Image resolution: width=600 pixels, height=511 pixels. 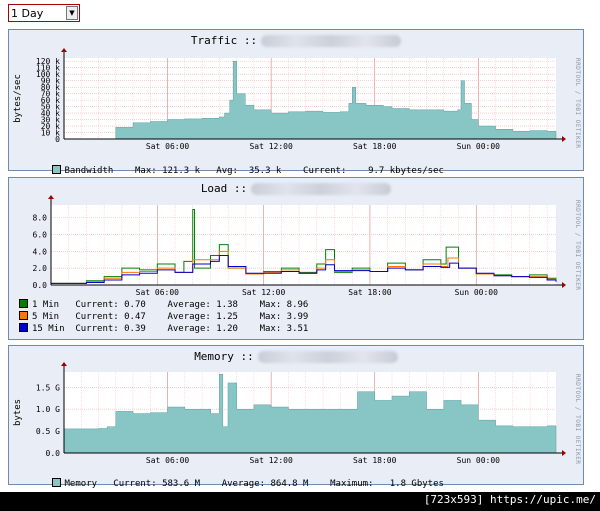 I want to click on y-axis-label: bytes/sec, so click(x=18, y=98).